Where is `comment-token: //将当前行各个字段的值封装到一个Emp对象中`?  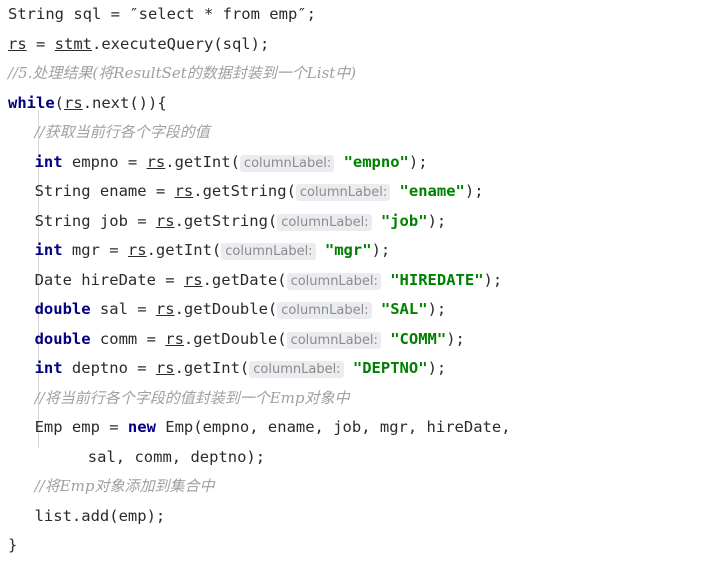
comment-token: //将当前行各个字段的值封装到一个Emp对象中 is located at coordinates (192, 397).